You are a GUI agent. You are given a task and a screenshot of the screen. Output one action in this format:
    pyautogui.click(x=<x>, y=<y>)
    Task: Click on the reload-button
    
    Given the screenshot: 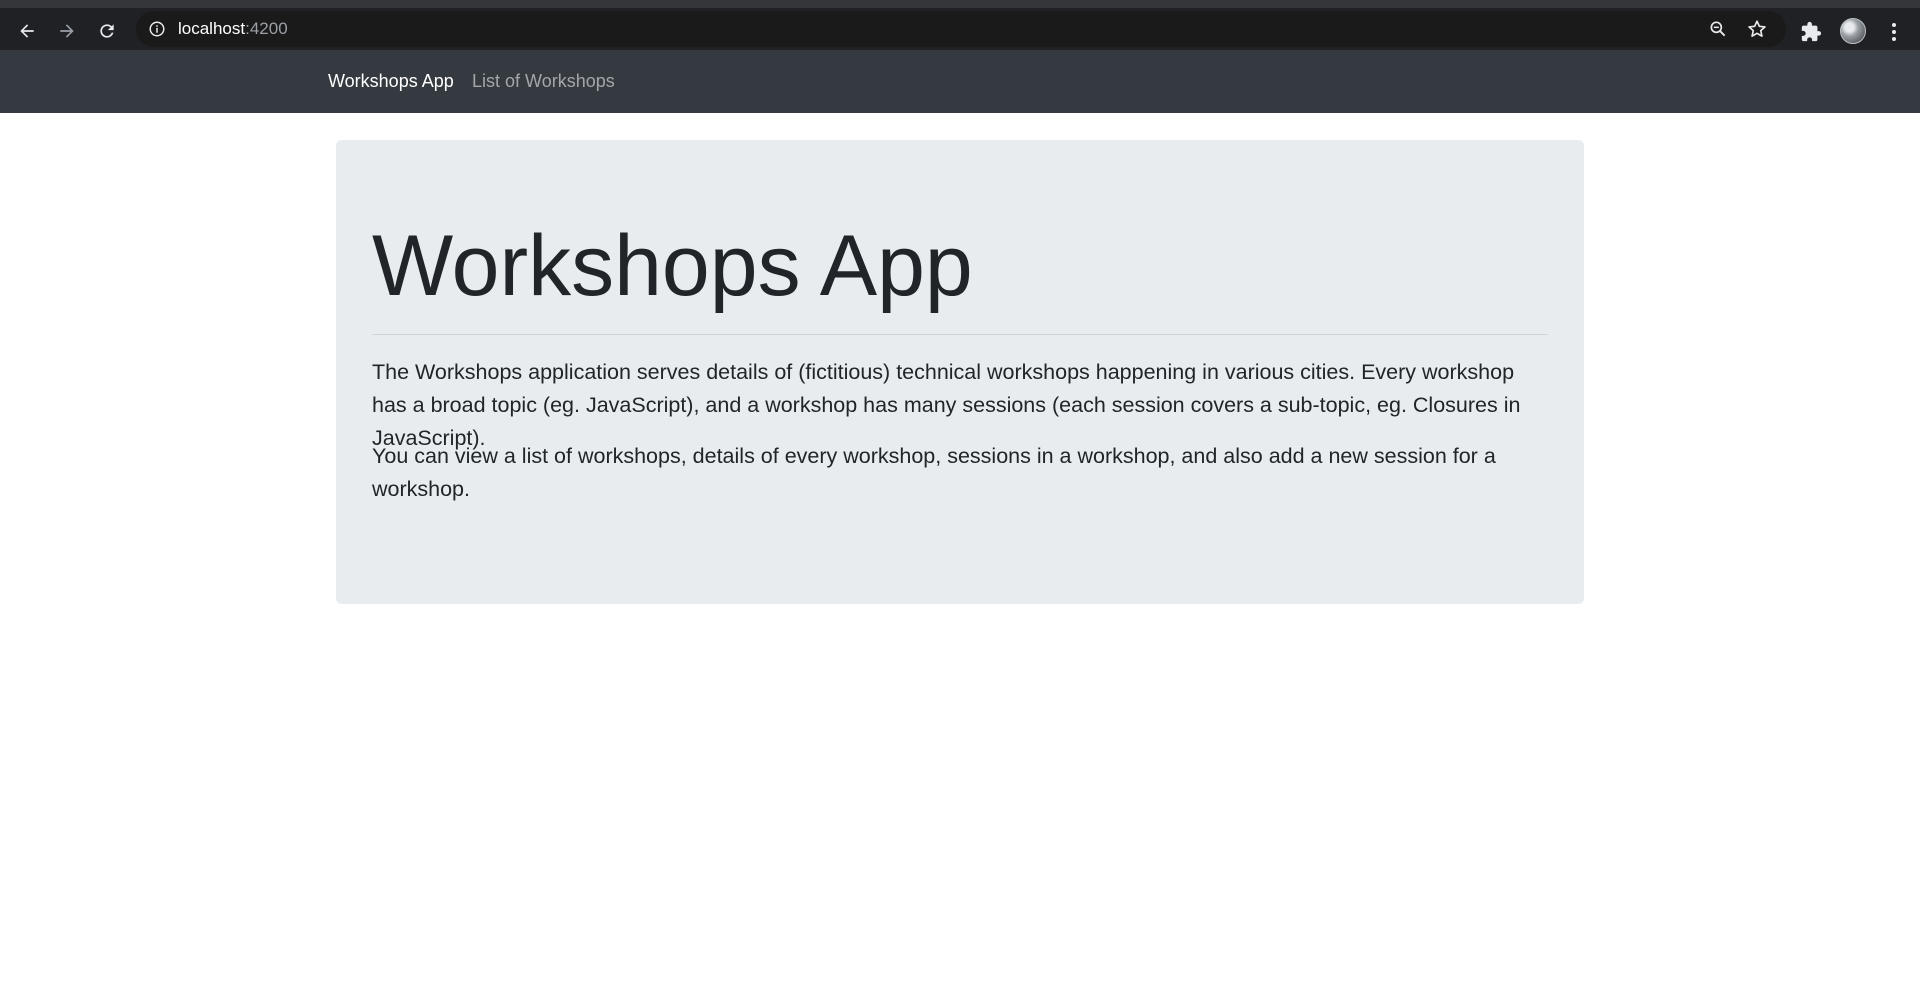 What is the action you would take?
    pyautogui.click(x=107, y=31)
    